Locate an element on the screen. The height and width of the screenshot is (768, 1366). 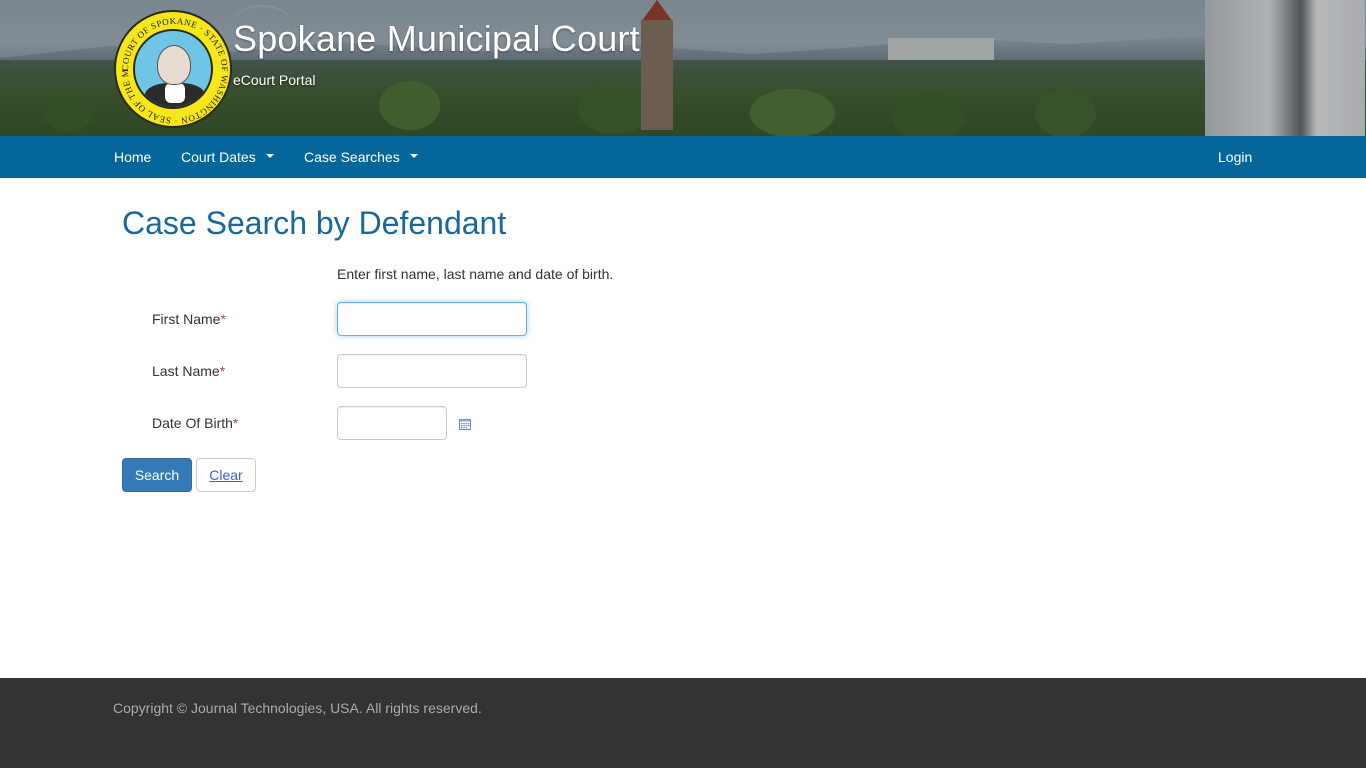
search-button: Search is located at coordinates (157, 475).